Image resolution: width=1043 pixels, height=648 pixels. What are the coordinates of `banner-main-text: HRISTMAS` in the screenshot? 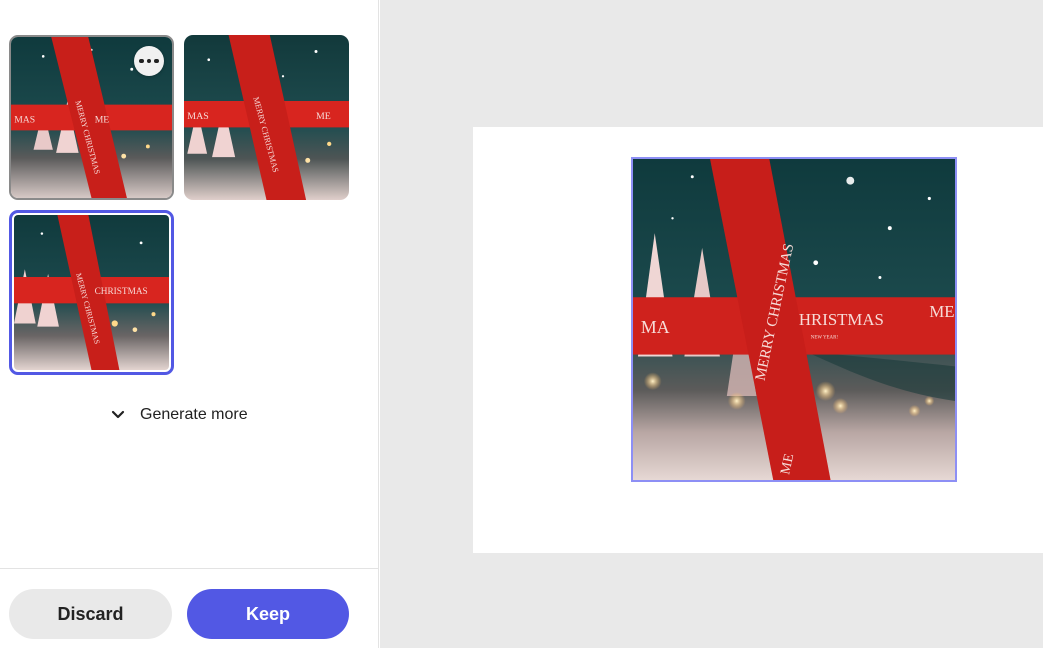 It's located at (841, 319).